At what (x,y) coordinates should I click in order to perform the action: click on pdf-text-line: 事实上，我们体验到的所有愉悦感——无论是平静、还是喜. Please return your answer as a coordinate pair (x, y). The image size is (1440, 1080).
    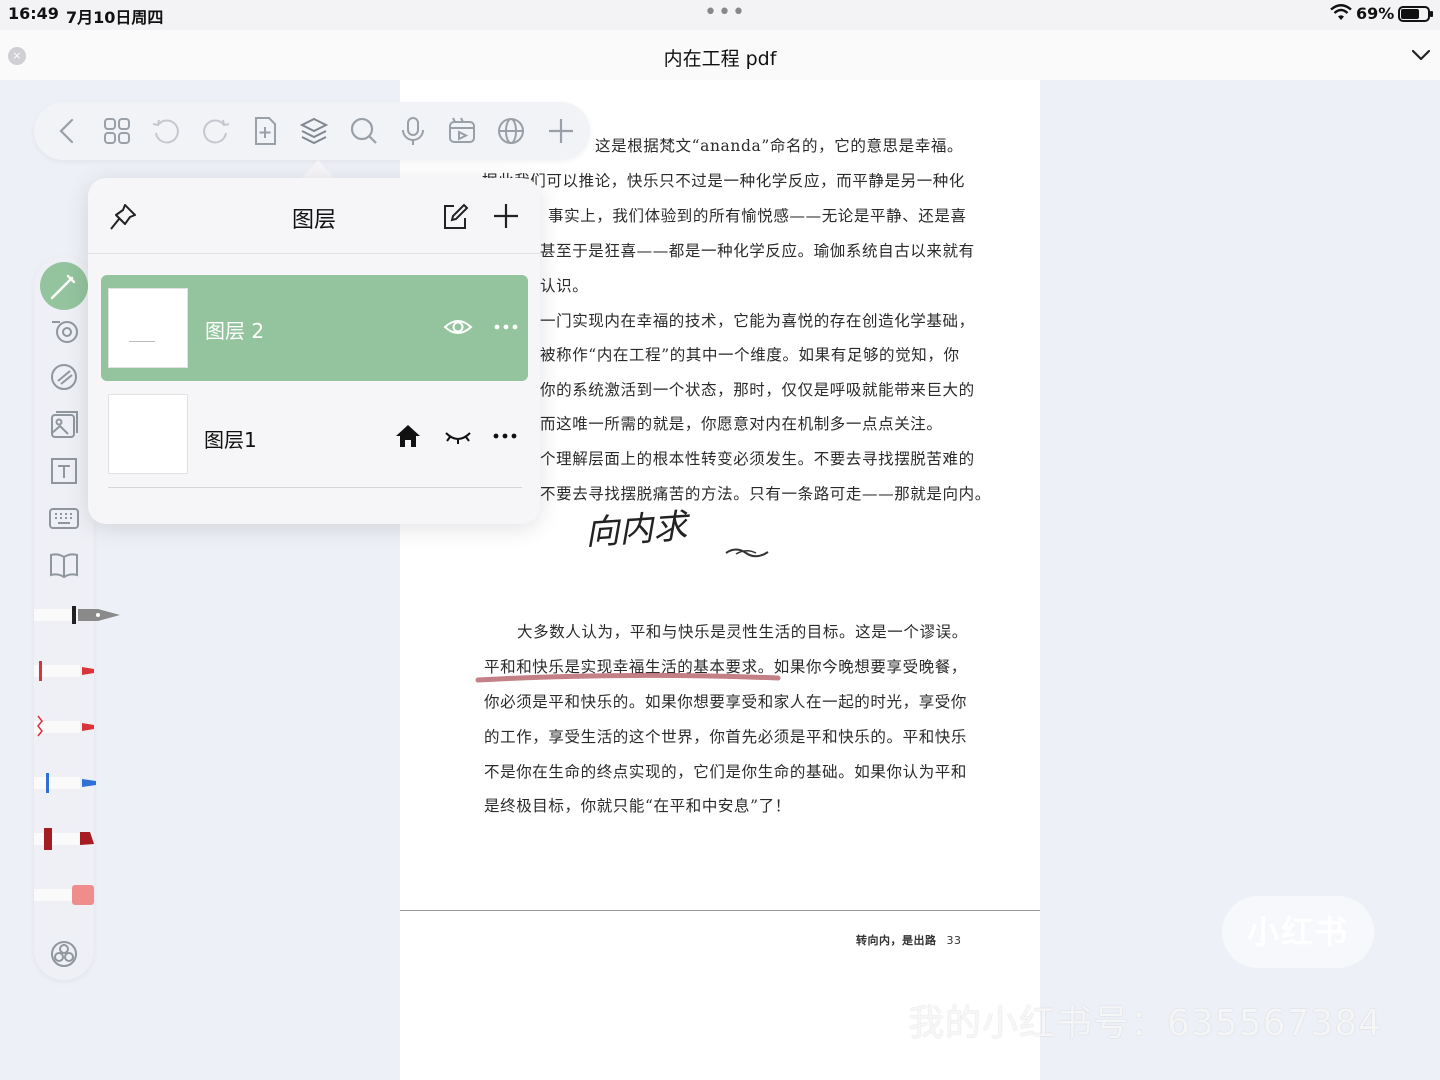
    Looking at the image, I should click on (757, 216).